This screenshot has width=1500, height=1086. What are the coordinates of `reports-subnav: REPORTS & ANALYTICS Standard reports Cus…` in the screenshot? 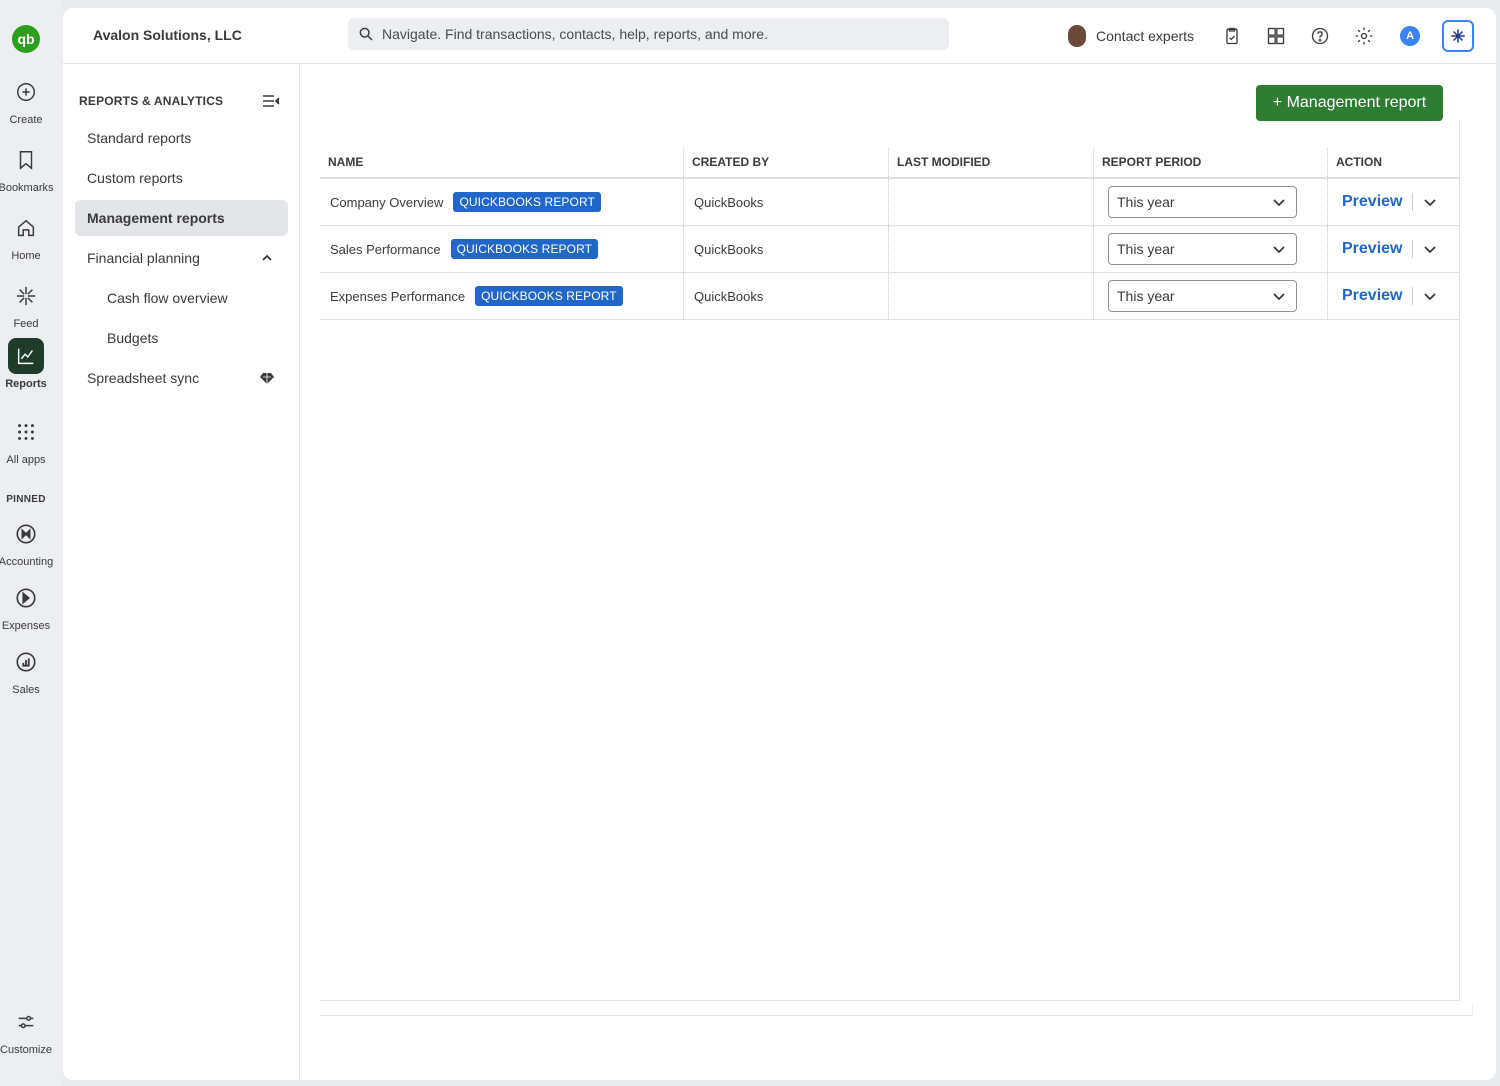 It's located at (181, 572).